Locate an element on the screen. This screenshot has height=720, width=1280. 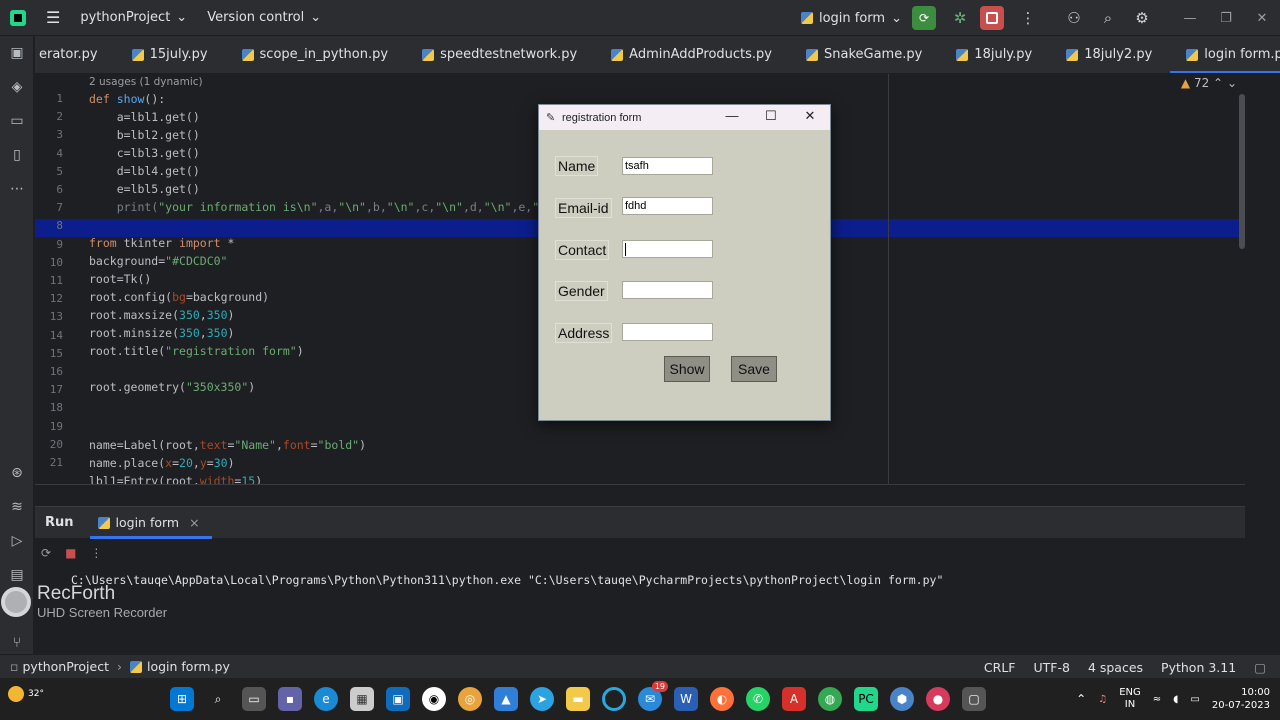
chrome-icon: ◍ is located at coordinates (830, 699).